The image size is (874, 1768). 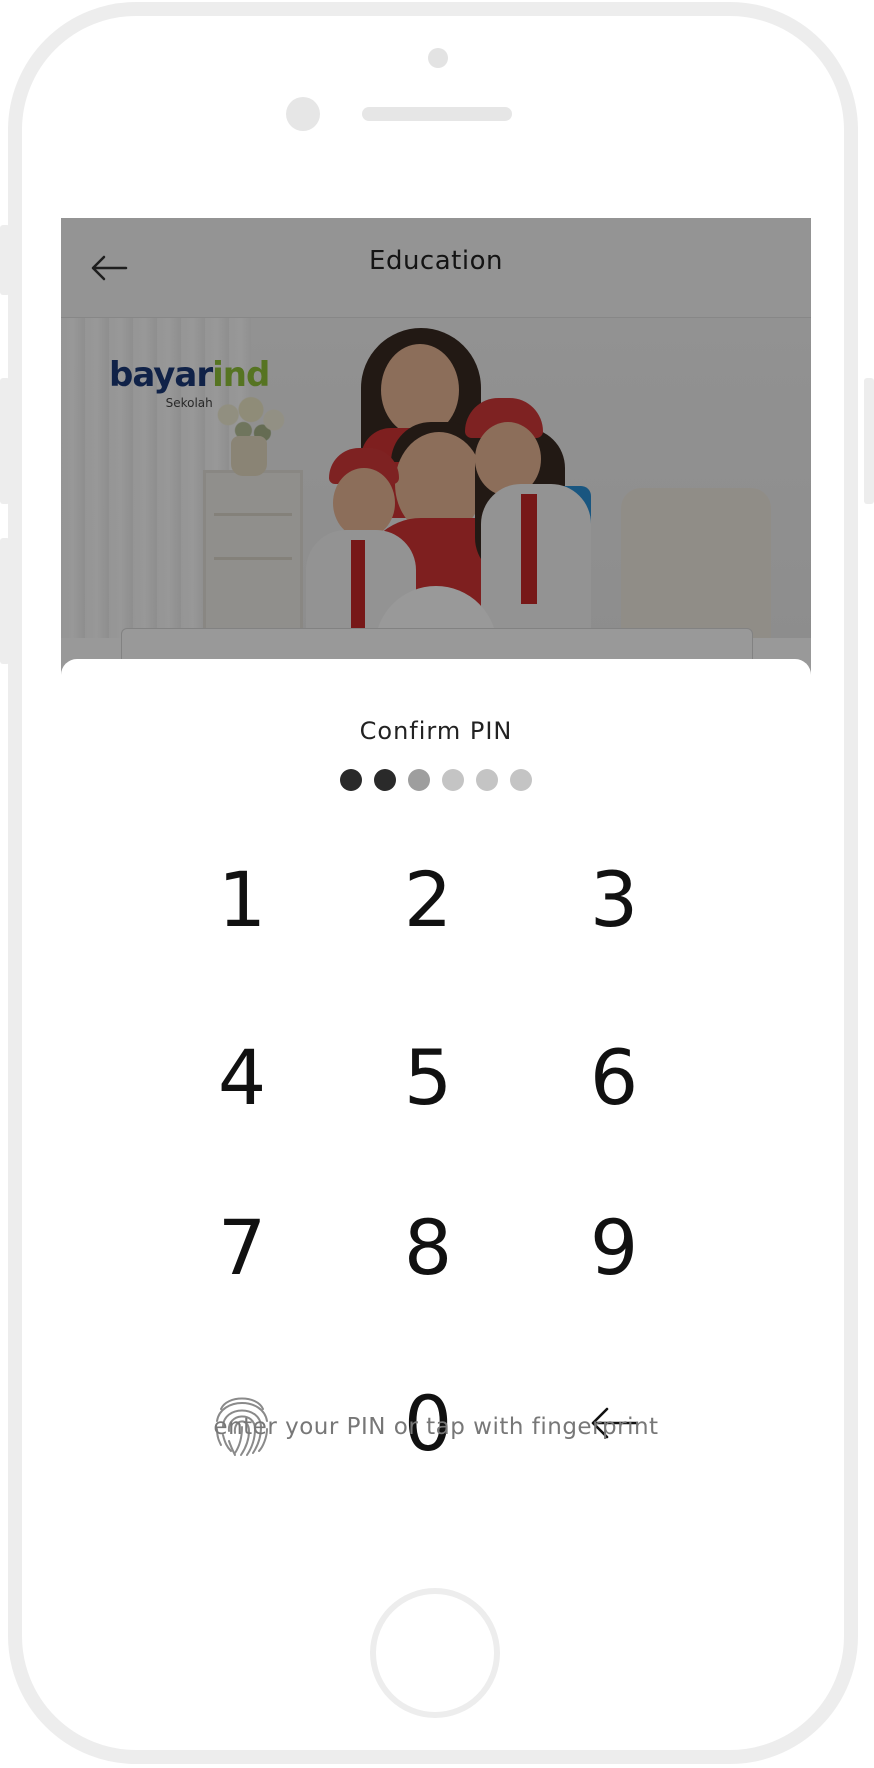 I want to click on pin-title: Confirm PIN, so click(x=436, y=731).